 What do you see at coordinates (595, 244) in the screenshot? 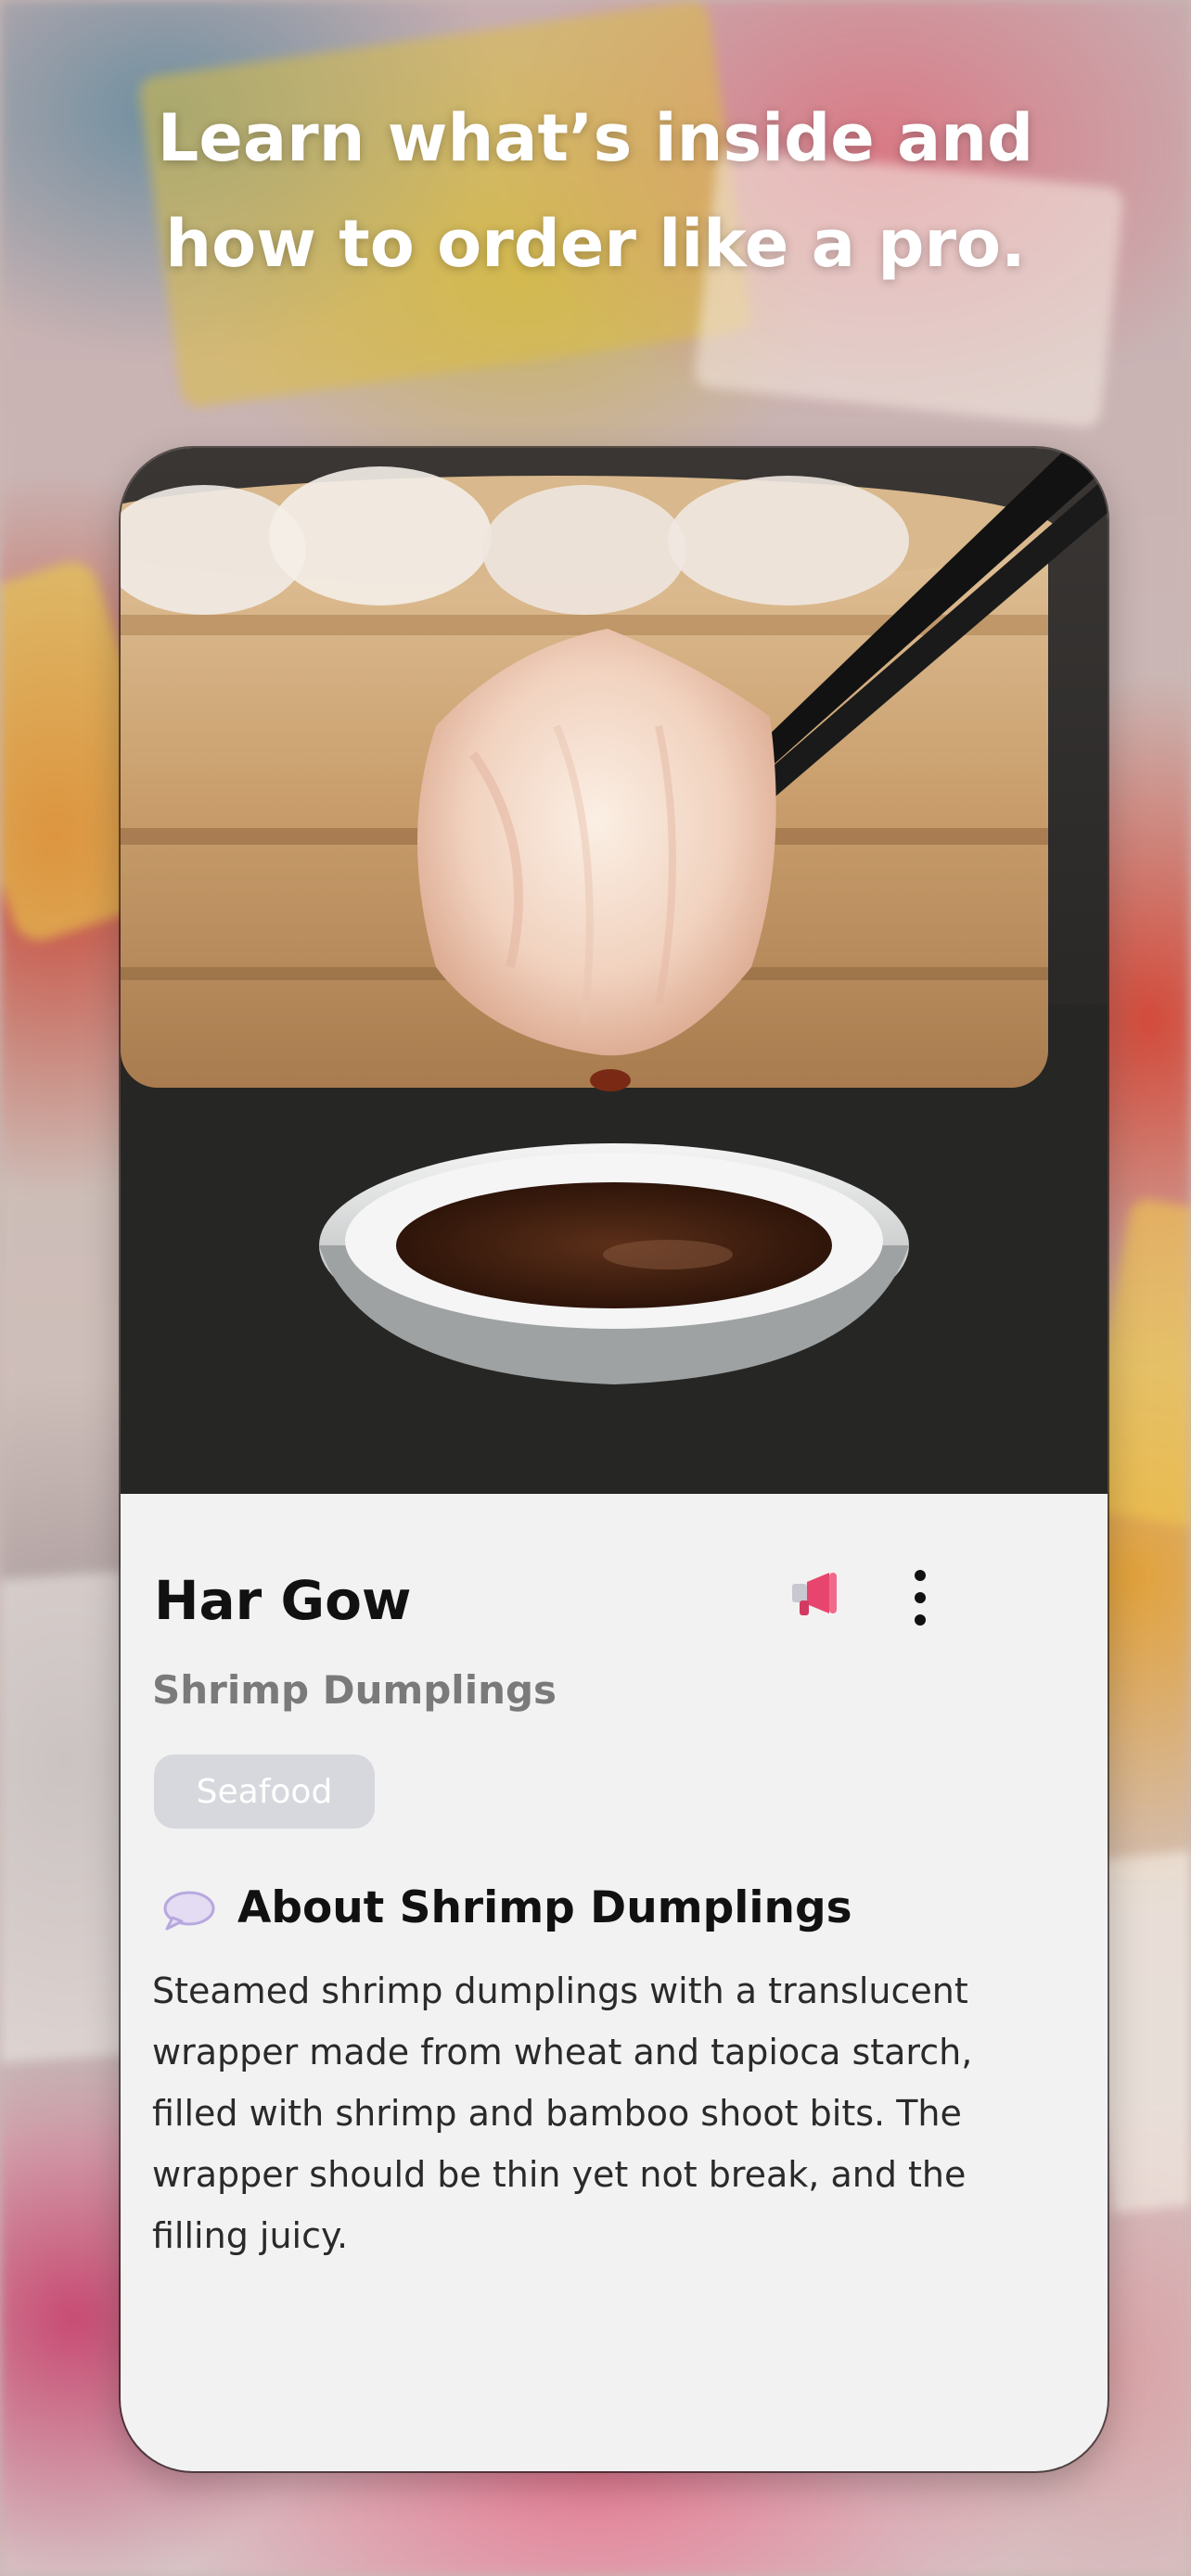
I see `headline-line-2: how to order like a pro.` at bounding box center [595, 244].